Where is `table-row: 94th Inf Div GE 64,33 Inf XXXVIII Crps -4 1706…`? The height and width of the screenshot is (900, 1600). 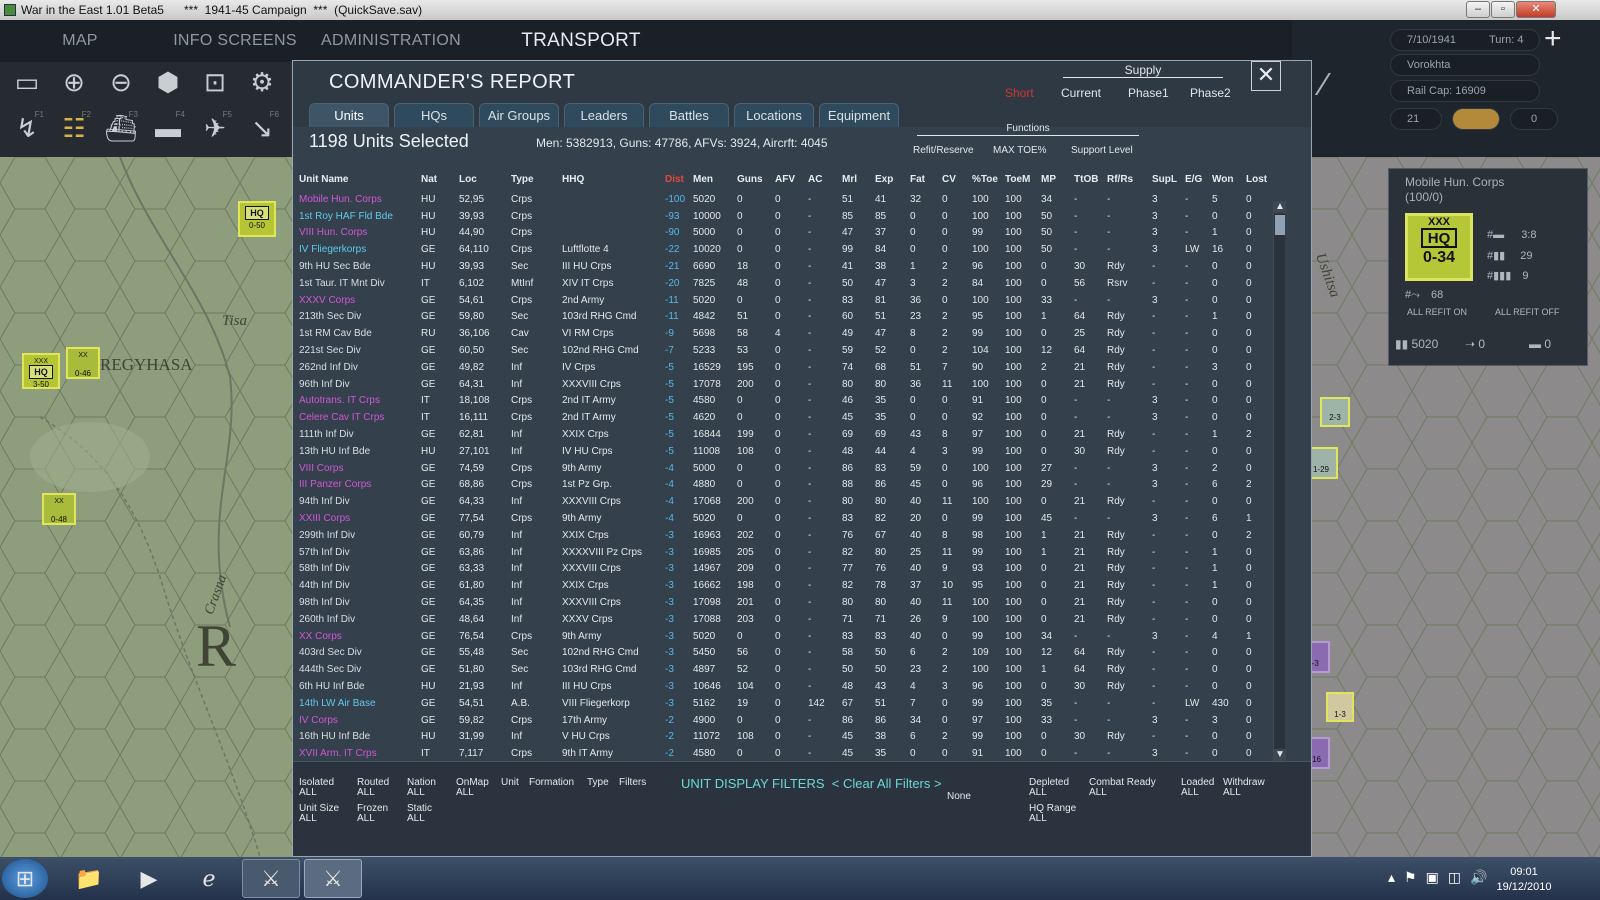 table-row: 94th Inf Div GE 64,33 Inf XXXVIII Crps -4 1706… is located at coordinates (784, 501).